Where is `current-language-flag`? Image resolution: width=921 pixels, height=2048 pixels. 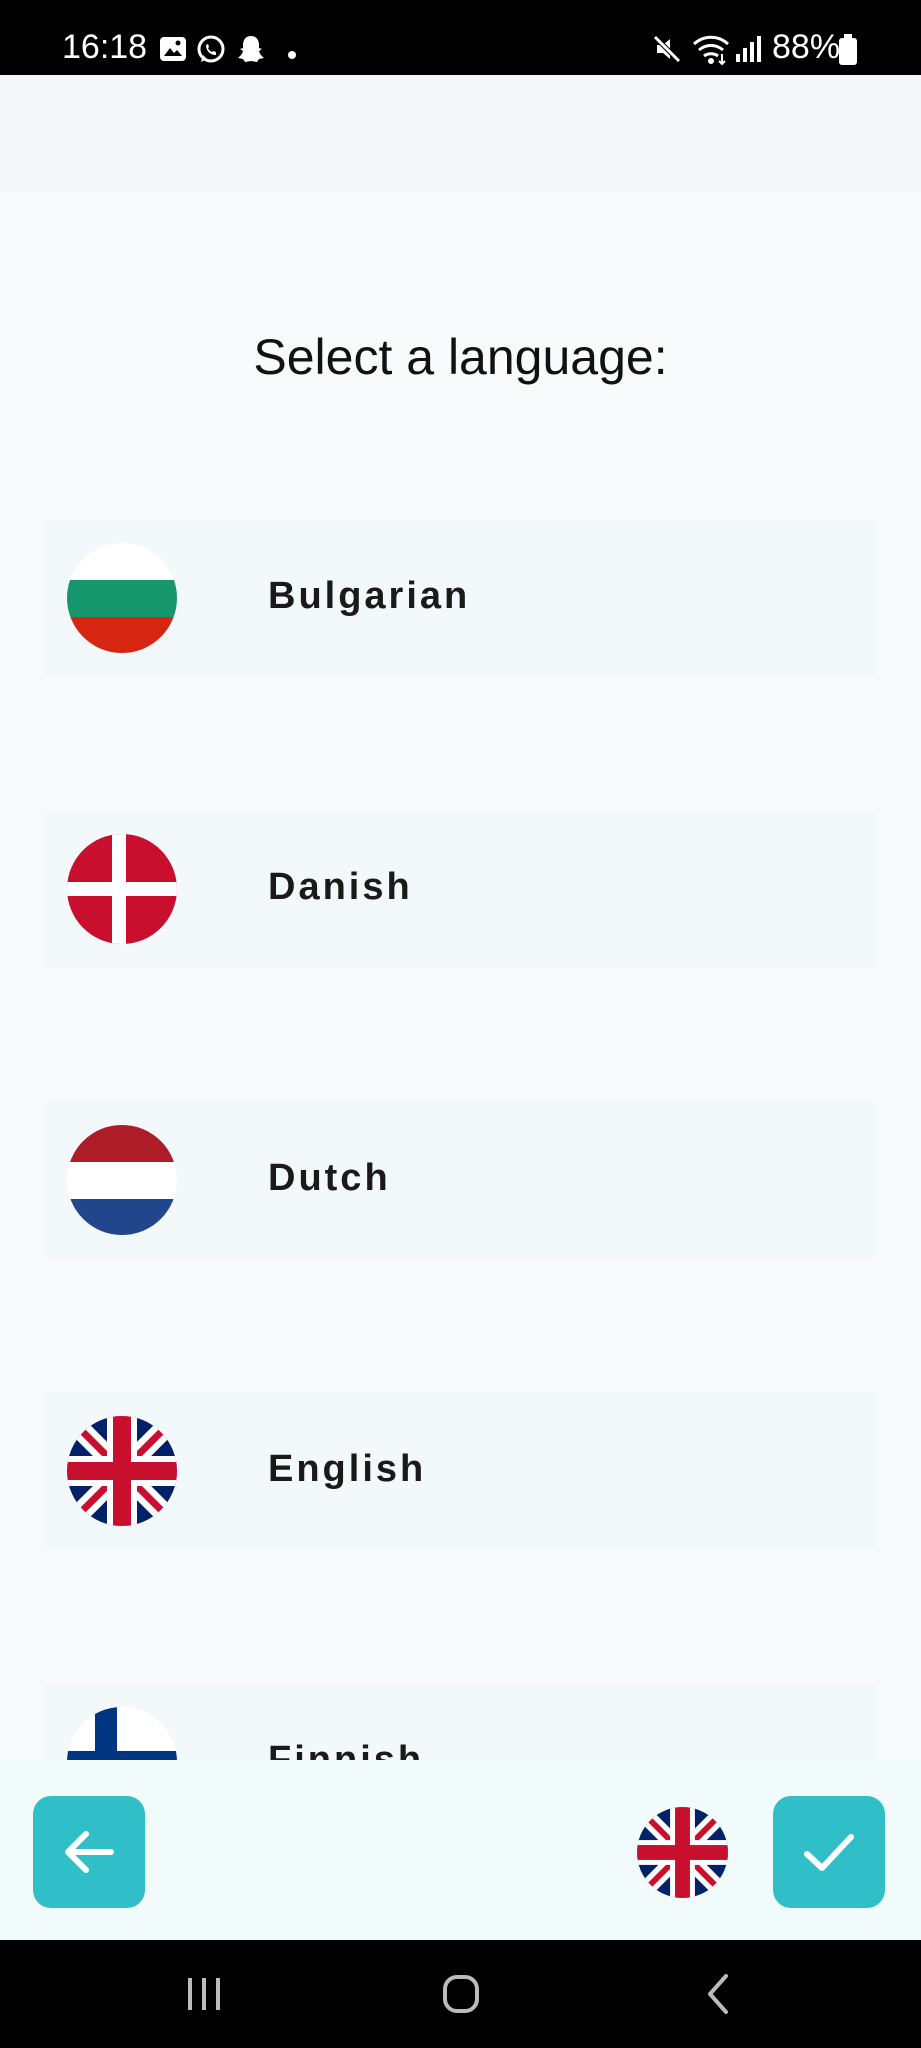
current-language-flag is located at coordinates (682, 1852).